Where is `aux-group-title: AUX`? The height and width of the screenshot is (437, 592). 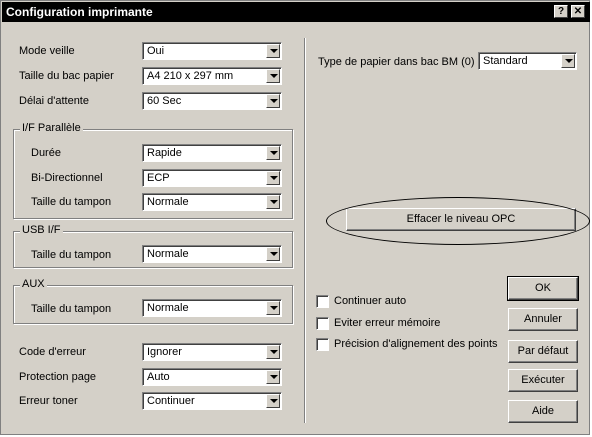 aux-group-title: AUX is located at coordinates (33, 284).